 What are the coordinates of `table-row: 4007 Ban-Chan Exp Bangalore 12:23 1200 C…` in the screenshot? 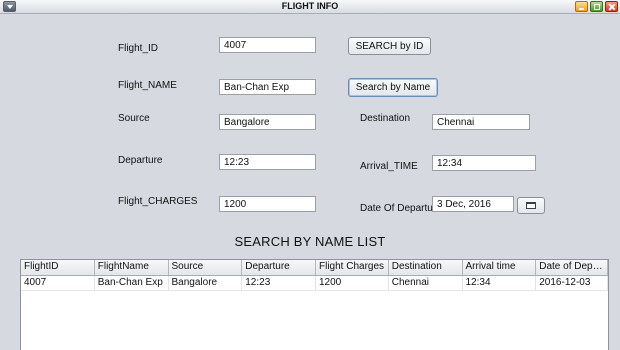 It's located at (314, 283).